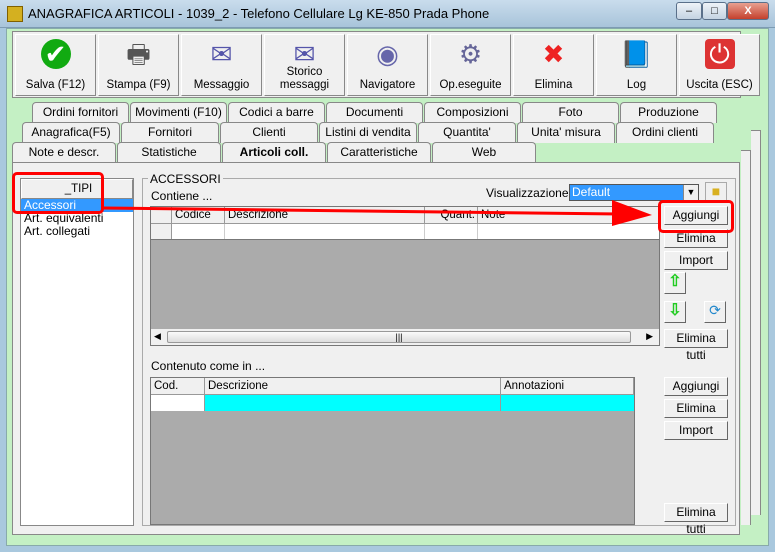 The image size is (775, 552). I want to click on annotation-arrow, so click(377, 213).